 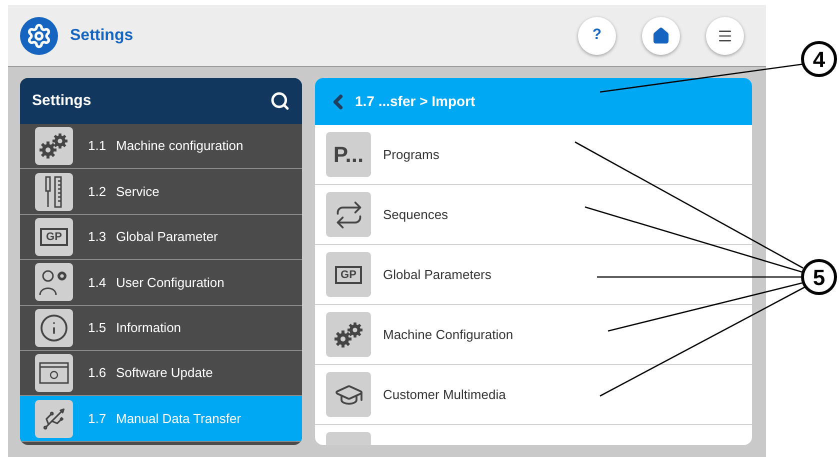 I want to click on update-window-icon, so click(x=54, y=373).